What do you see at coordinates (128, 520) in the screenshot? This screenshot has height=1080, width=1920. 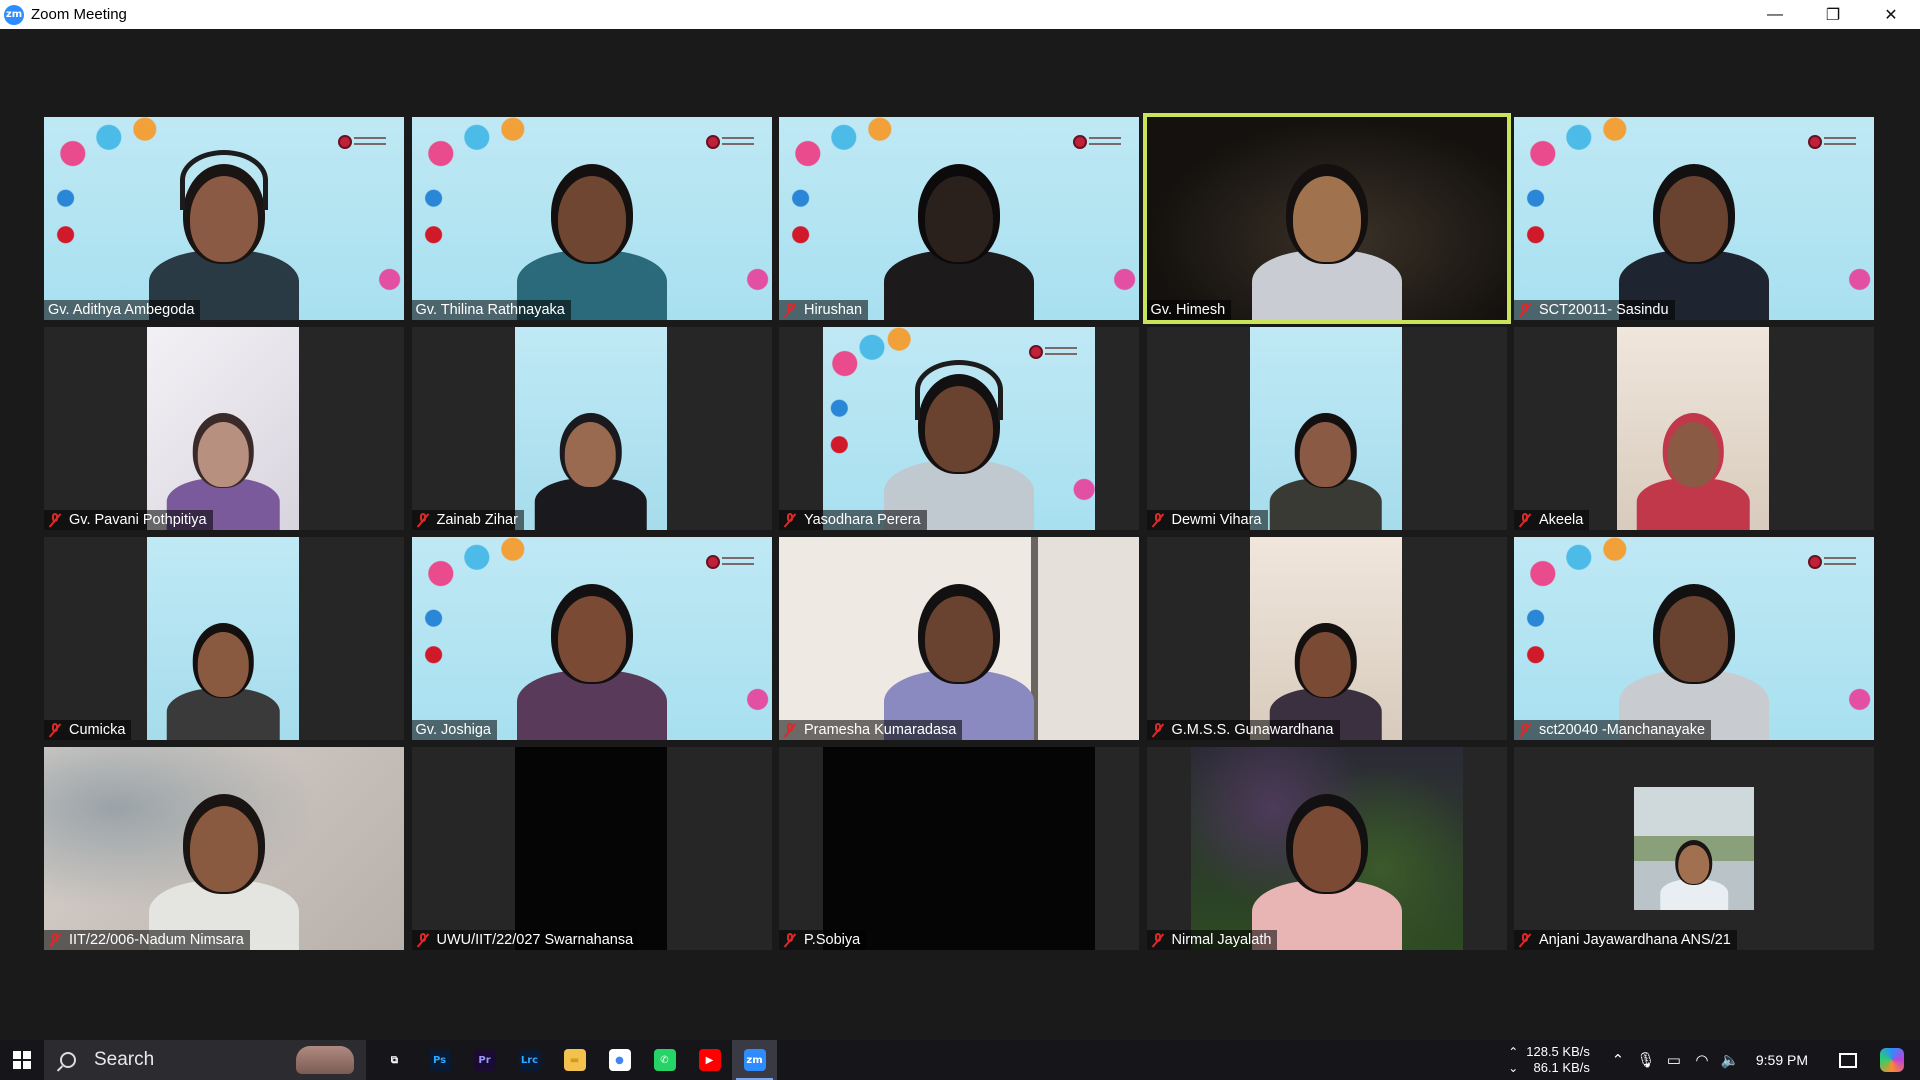 I see `participant-name-label: Gv. Pavani Pothpitiya` at bounding box center [128, 520].